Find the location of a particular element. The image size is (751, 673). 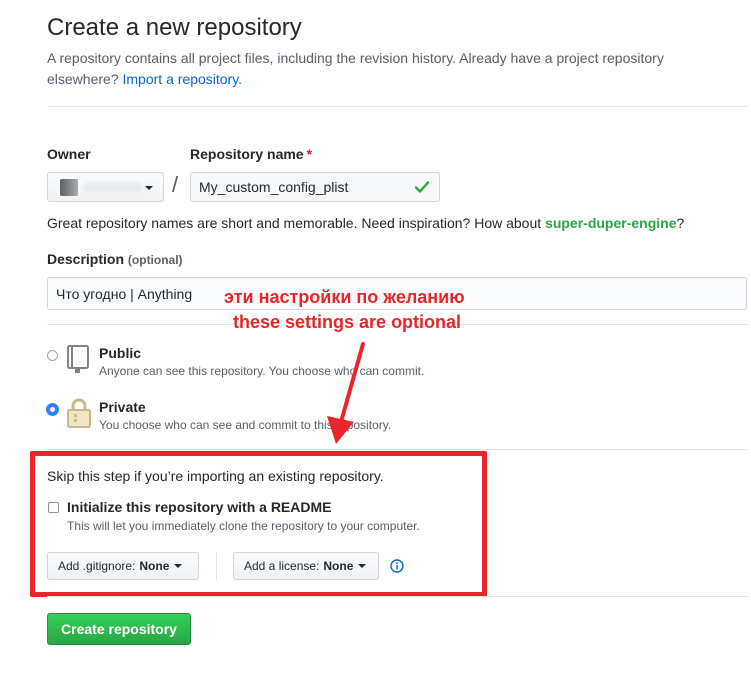

owner-select is located at coordinates (105, 187).